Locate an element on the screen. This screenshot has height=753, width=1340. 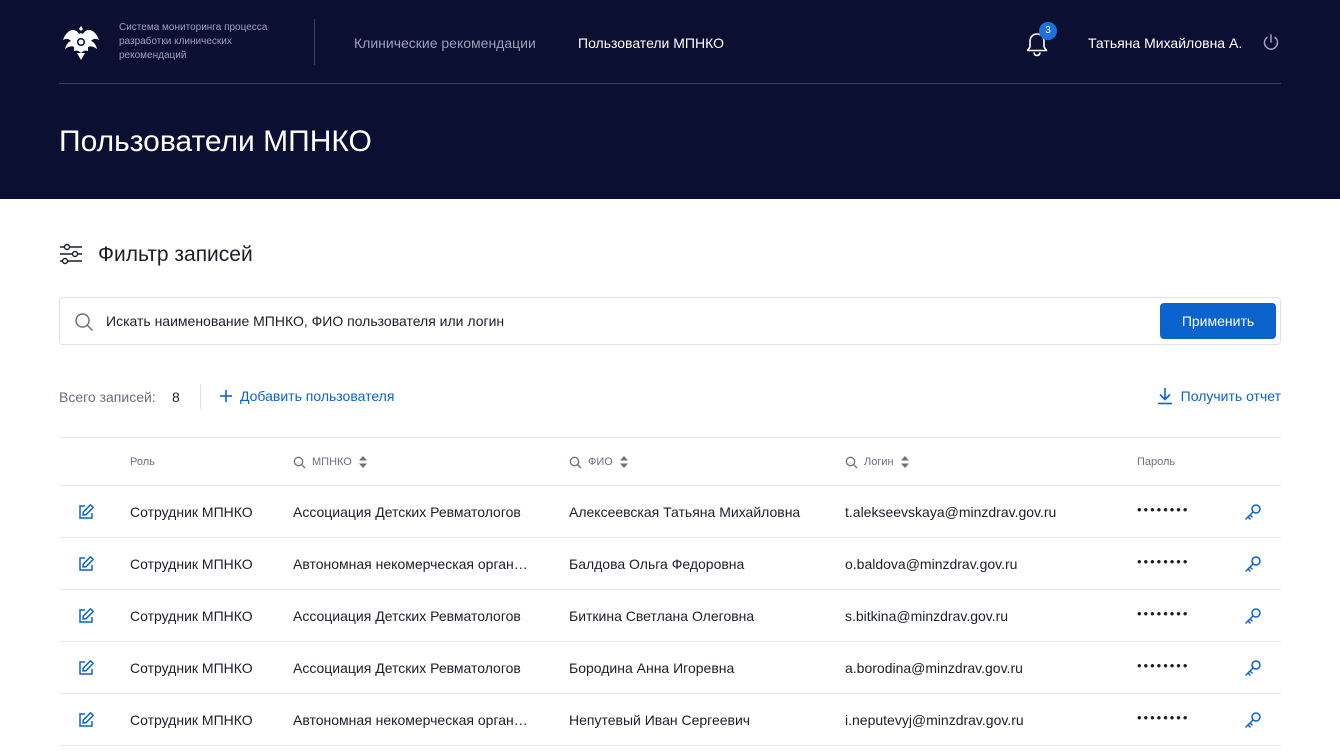
nav-mpnko-users: Пользователи МПНКО is located at coordinates (651, 43).